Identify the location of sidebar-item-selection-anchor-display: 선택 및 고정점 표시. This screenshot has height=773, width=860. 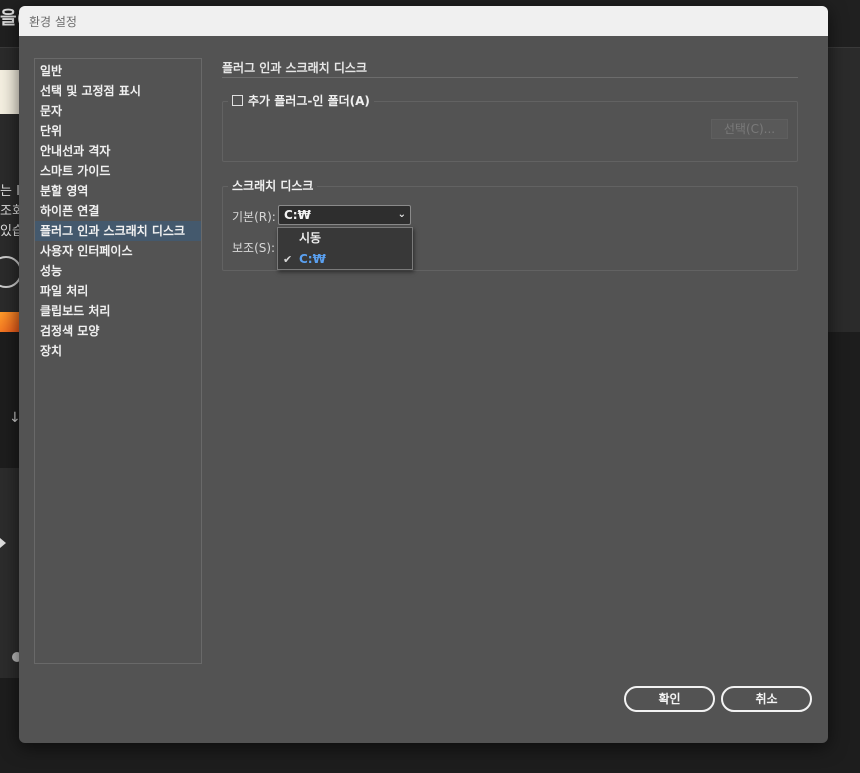
(118, 91).